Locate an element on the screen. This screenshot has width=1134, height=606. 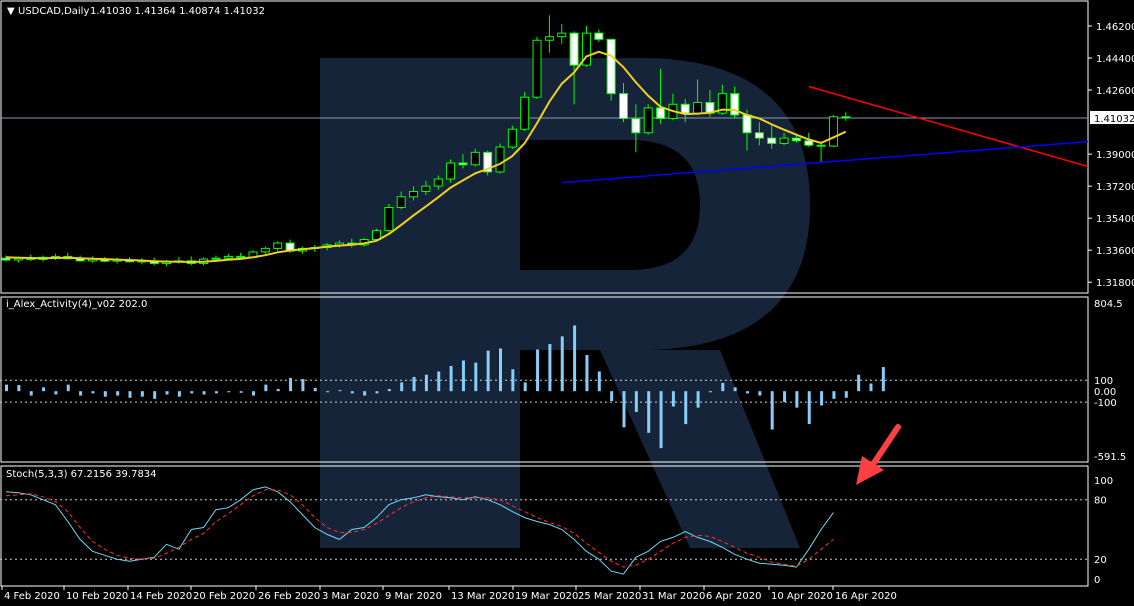
activity-tick-label: 804.5 is located at coordinates (1108, 304).